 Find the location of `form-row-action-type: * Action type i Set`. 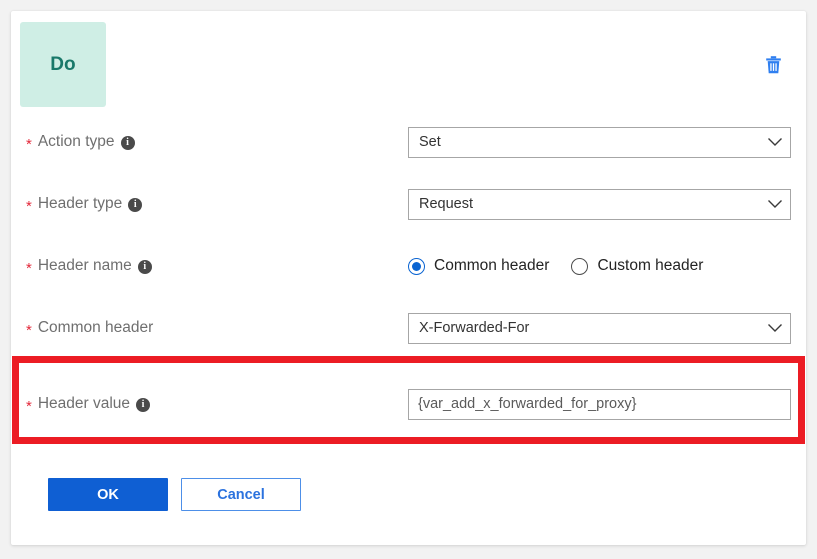

form-row-action-type: * Action type i Set is located at coordinates (408, 142).